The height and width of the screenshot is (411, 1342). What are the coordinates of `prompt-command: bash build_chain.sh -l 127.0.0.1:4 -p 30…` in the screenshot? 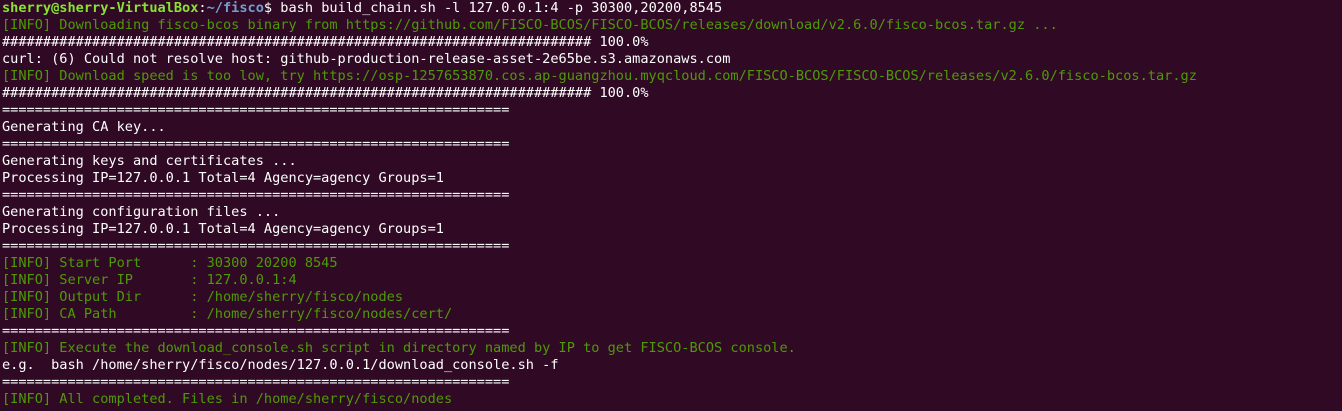 It's located at (497, 8).